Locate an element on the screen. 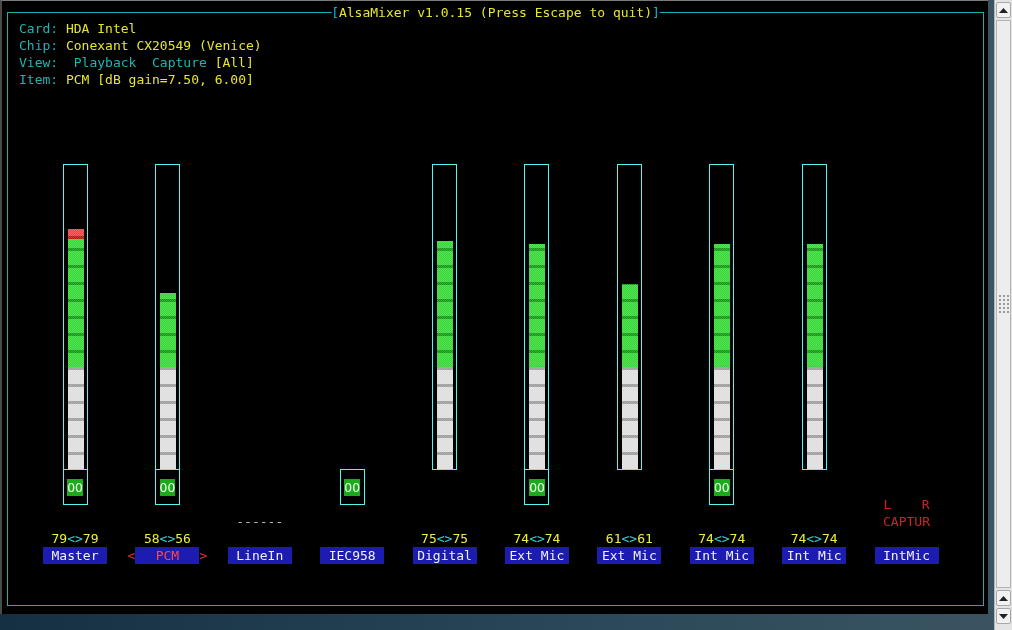  volume-reading: 75<>75 is located at coordinates (445, 538).